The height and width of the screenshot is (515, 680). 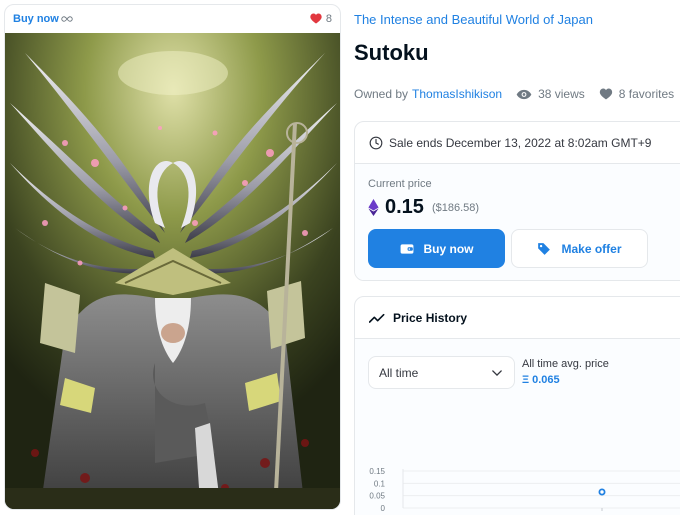 I want to click on y-tick-label: 0.1, so click(x=380, y=483).